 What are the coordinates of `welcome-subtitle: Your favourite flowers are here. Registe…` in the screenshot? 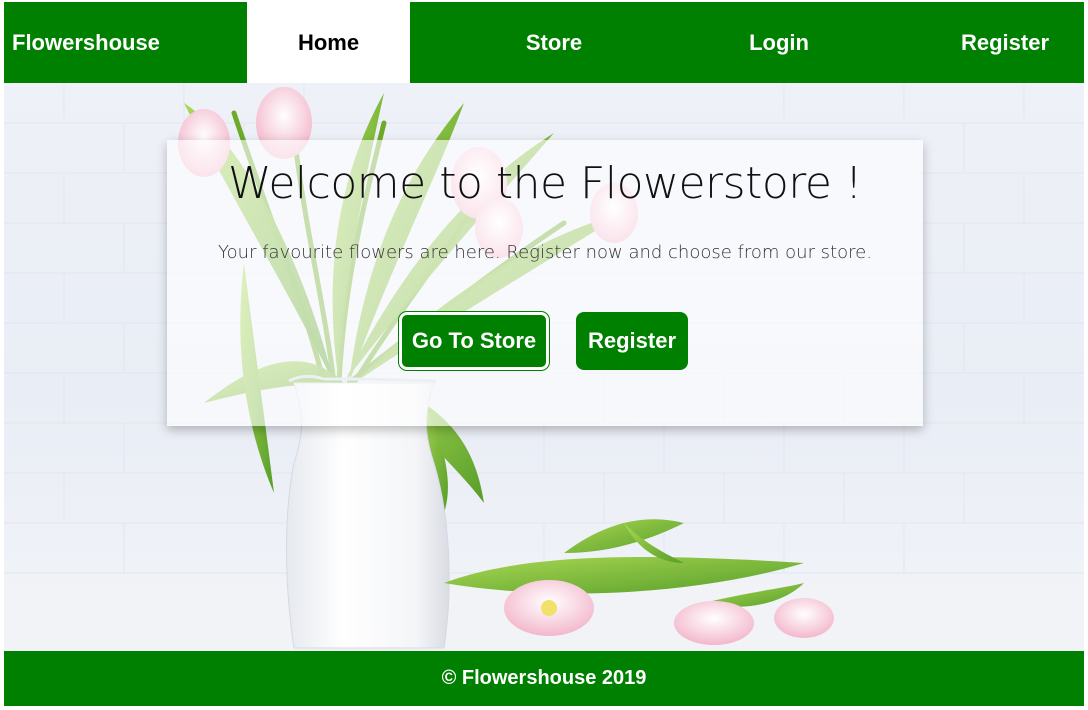 It's located at (545, 252).